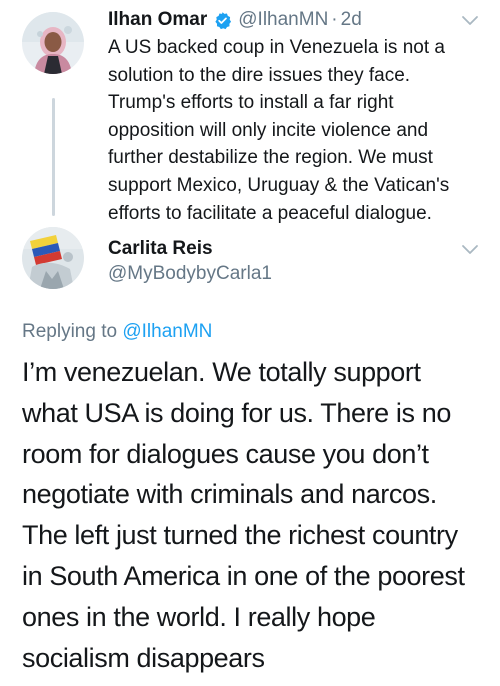 This screenshot has width=500, height=686. What do you see at coordinates (72, 331) in the screenshot?
I see `replying-to-prefix: Replying to` at bounding box center [72, 331].